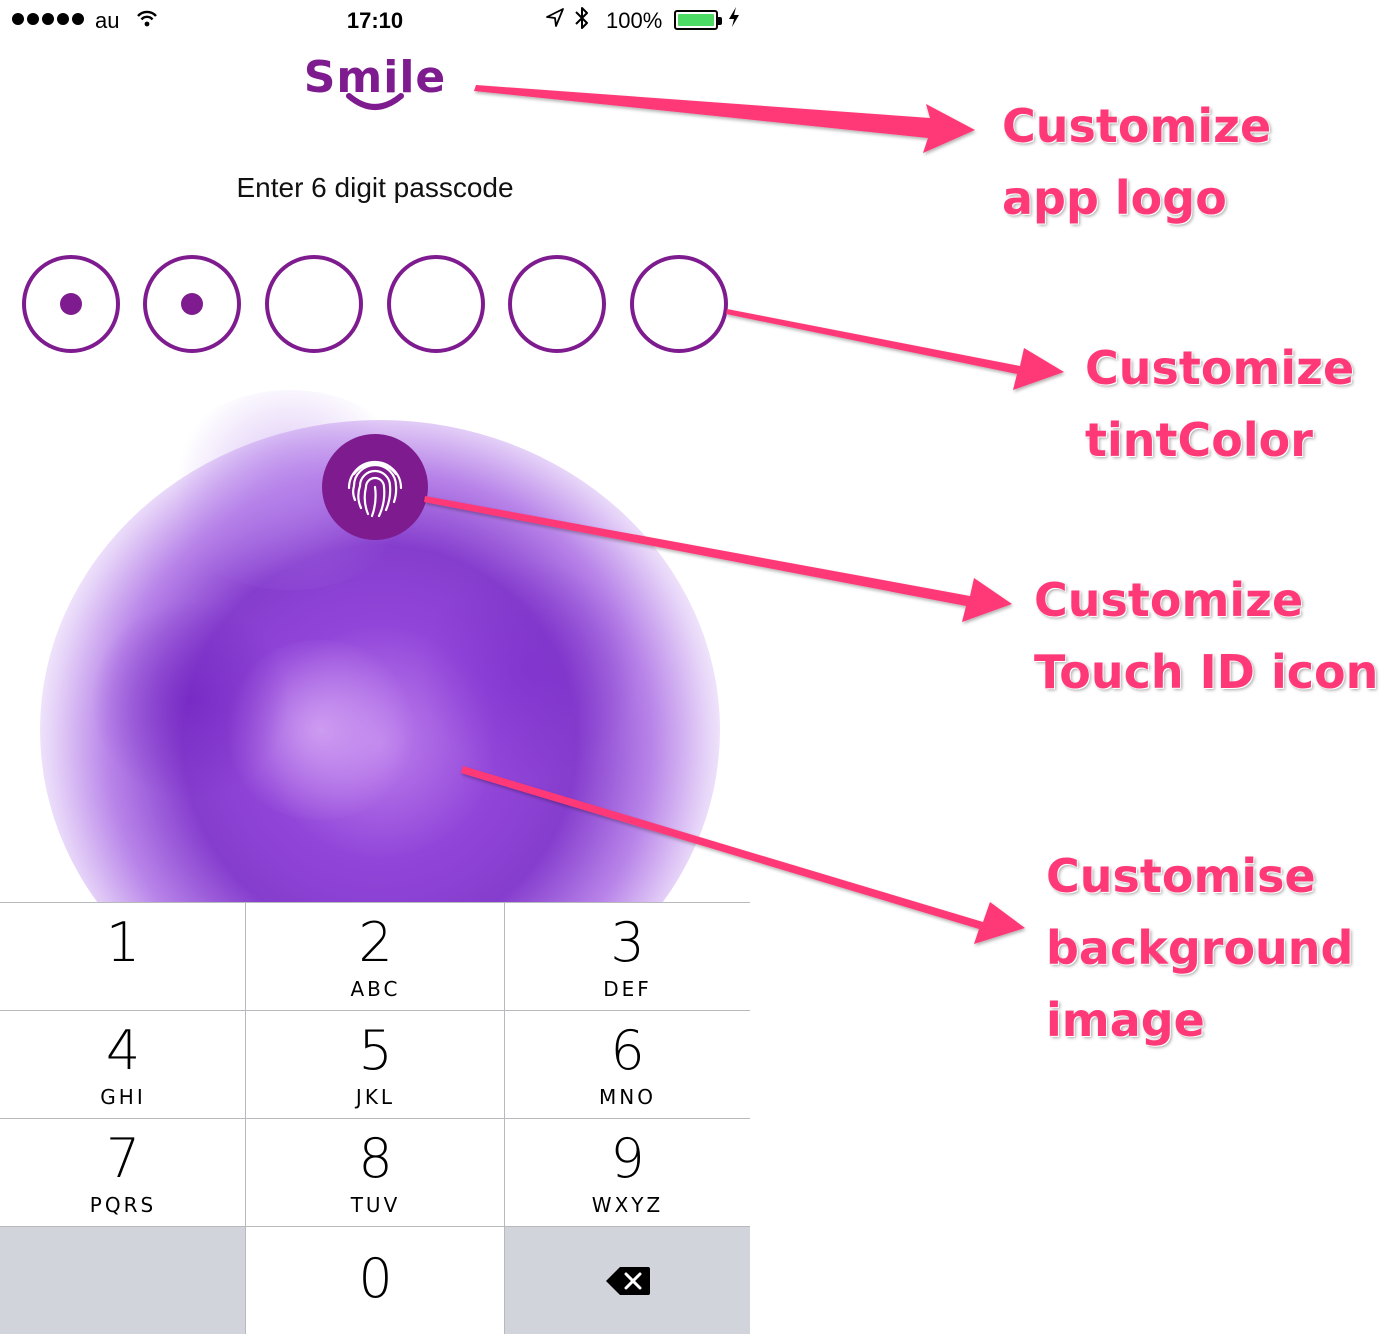 Image resolution: width=1387 pixels, height=1334 pixels. What do you see at coordinates (627, 942) in the screenshot?
I see `key-number: 3` at bounding box center [627, 942].